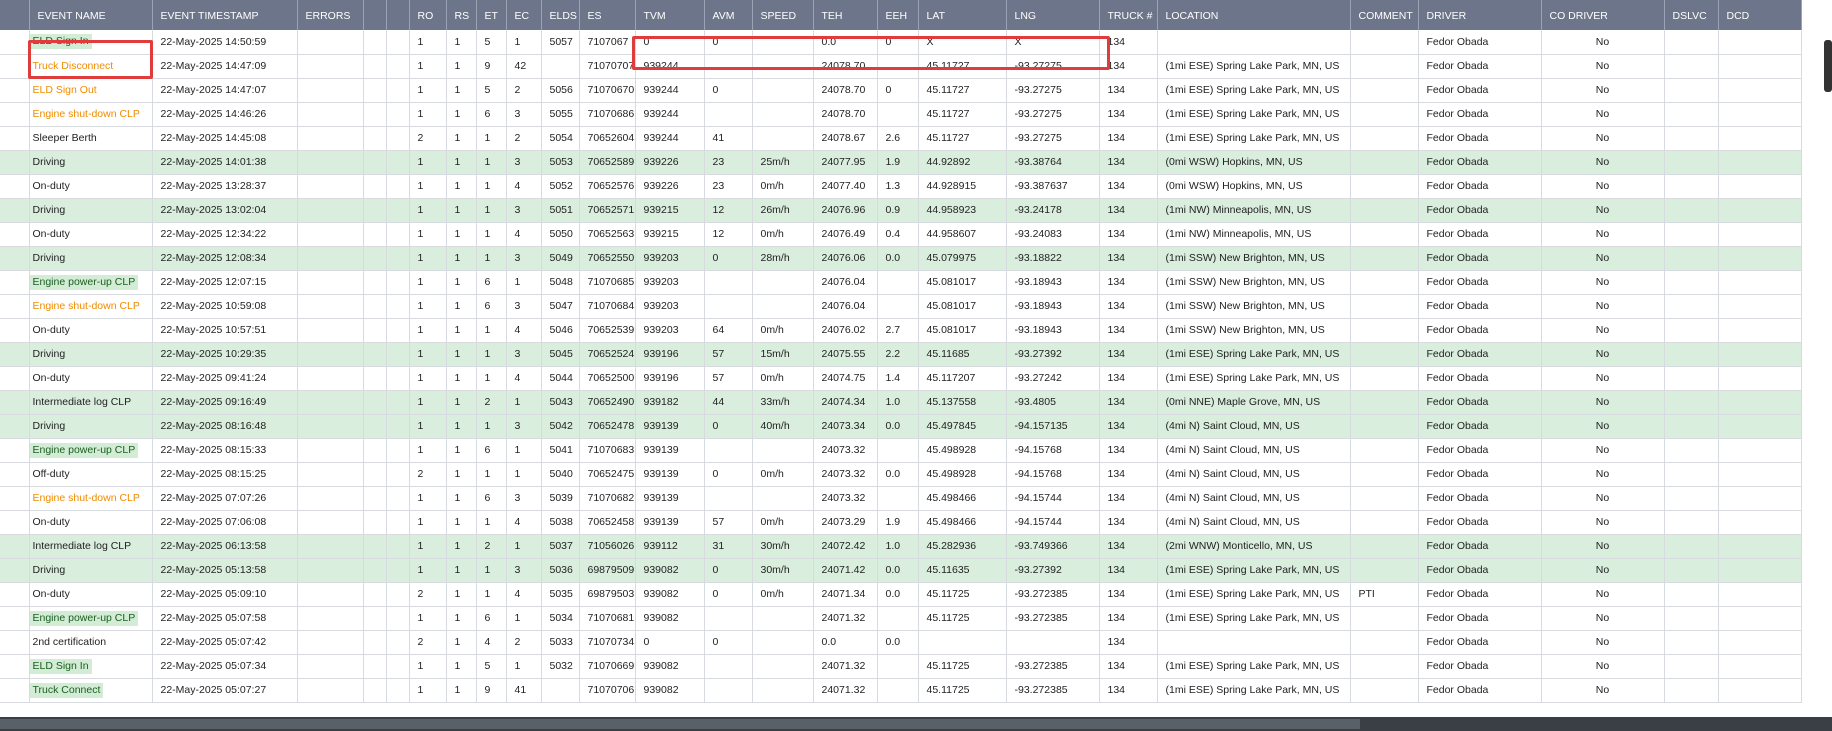  Describe the element at coordinates (898, 15) in the screenshot. I see `column-header-eeh: EEH` at that location.